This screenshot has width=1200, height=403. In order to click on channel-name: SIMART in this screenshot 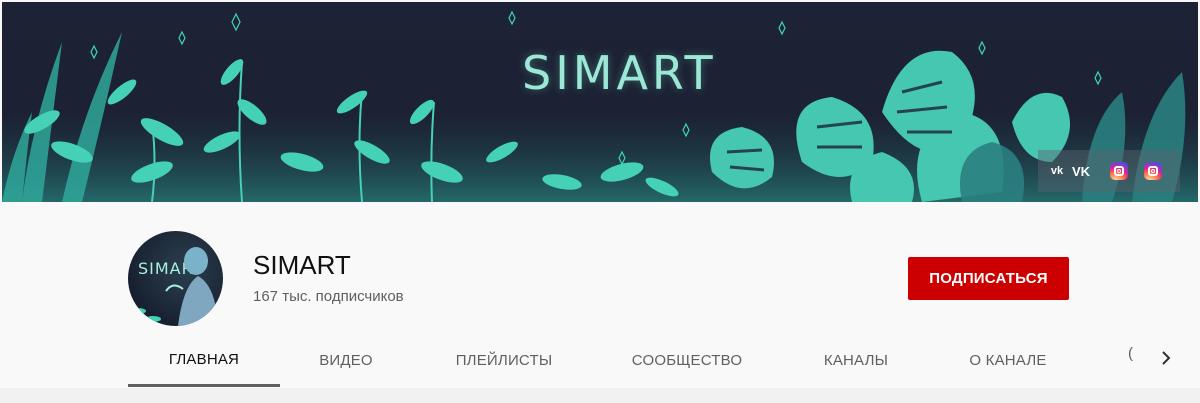, I will do `click(302, 265)`.